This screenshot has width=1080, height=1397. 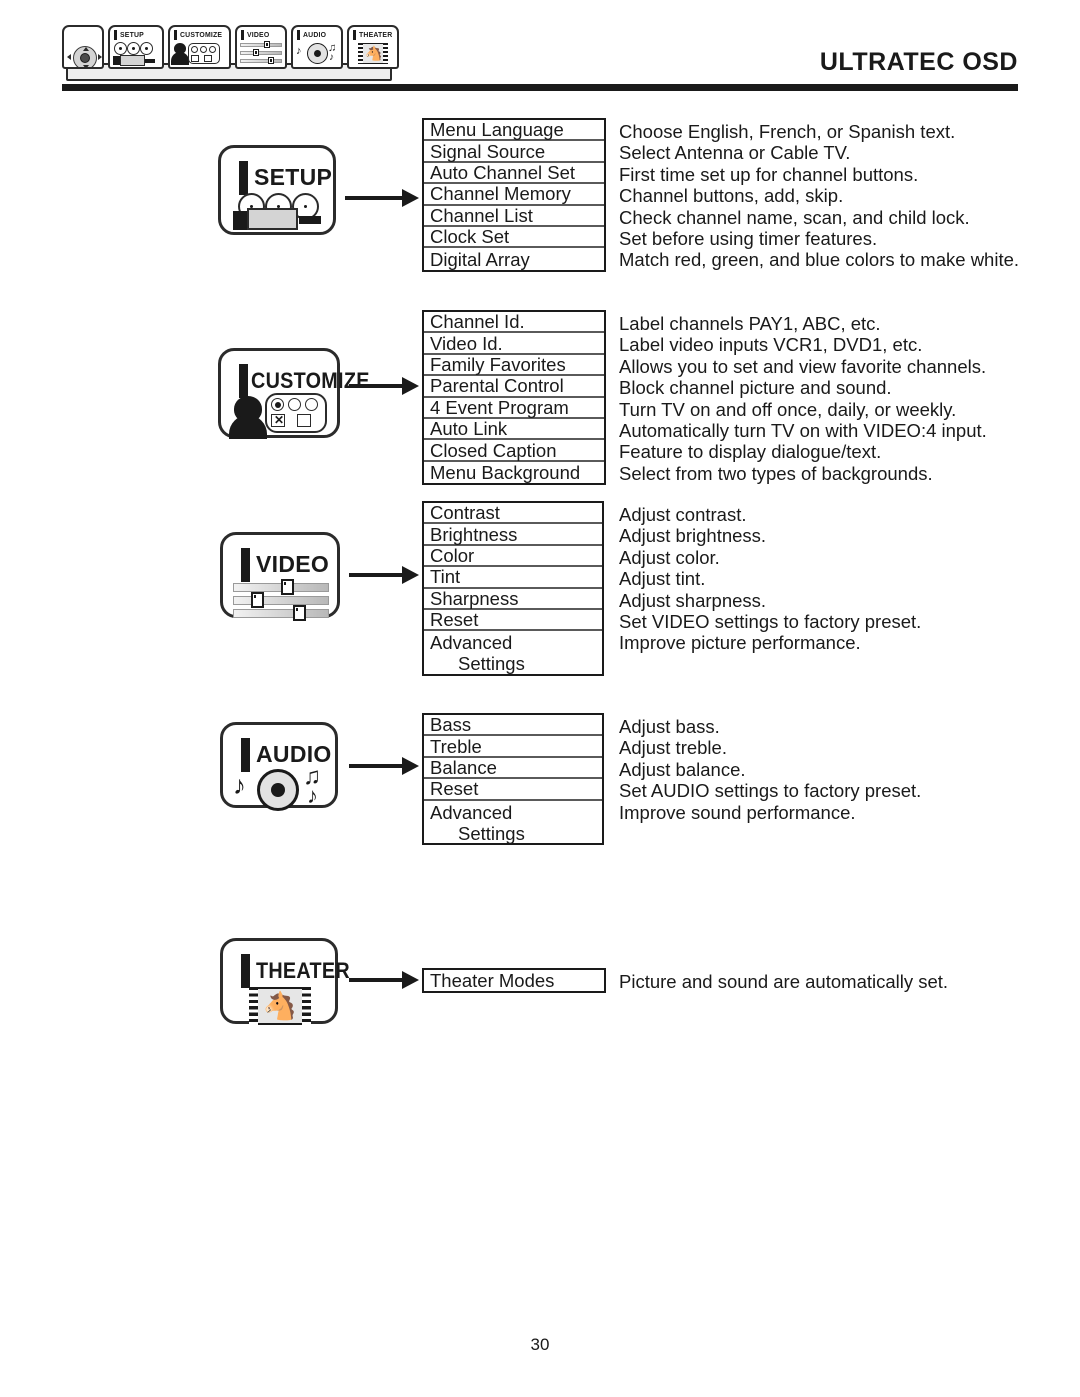 What do you see at coordinates (465, 513) in the screenshot?
I see `menu-item-label: Contrast` at bounding box center [465, 513].